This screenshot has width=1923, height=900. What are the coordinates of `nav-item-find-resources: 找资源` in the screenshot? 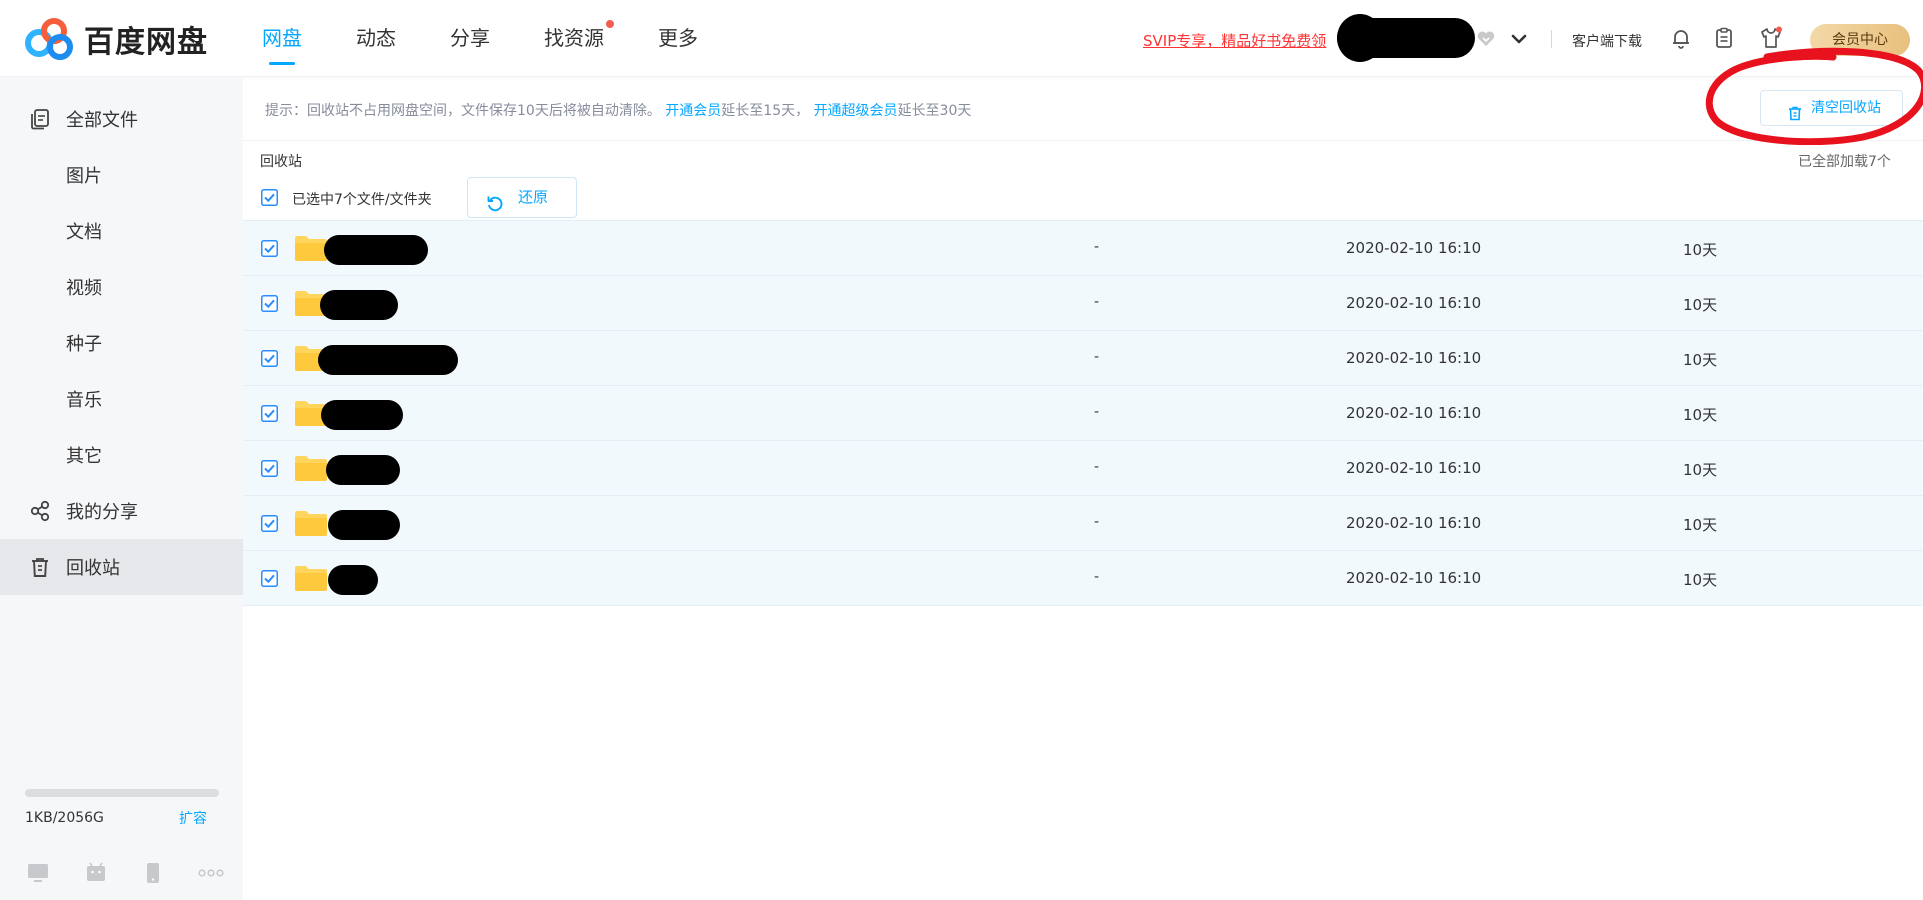 It's located at (579, 38).